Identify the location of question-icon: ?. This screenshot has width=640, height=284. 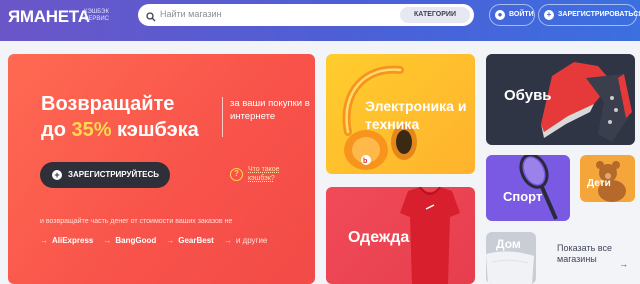
(236, 174).